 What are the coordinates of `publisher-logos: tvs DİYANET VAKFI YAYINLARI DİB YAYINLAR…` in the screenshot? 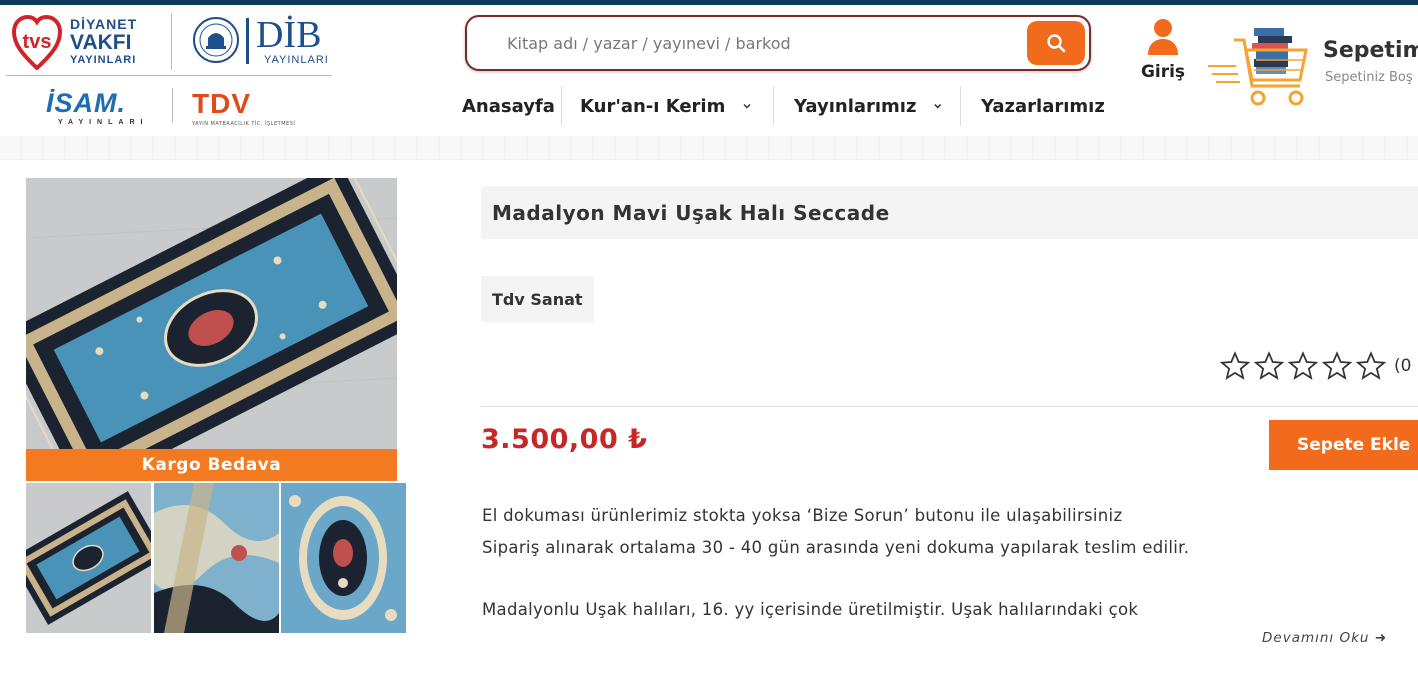 It's located at (169, 70).